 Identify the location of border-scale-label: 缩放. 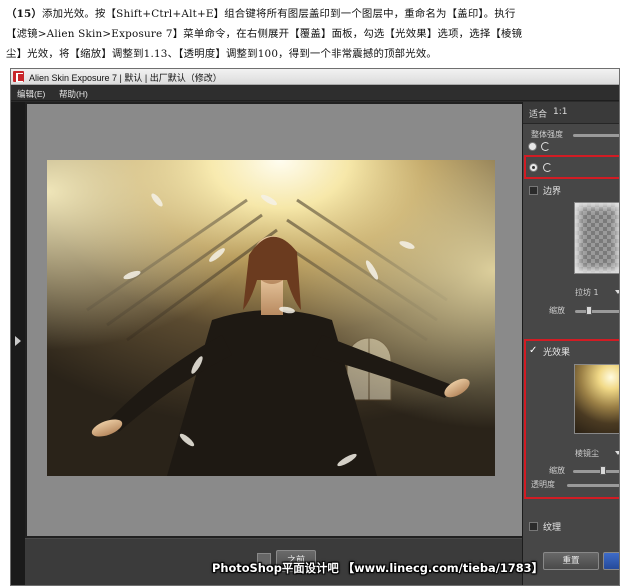
(557, 310).